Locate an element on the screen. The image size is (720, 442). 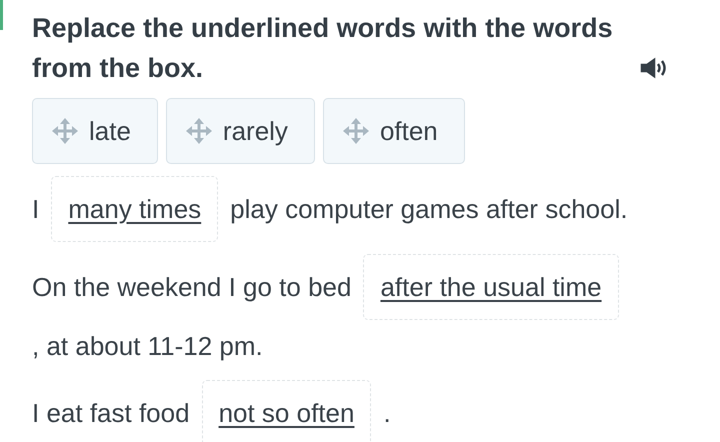
sentence-text: , at about 11-12 pm. is located at coordinates (147, 346).